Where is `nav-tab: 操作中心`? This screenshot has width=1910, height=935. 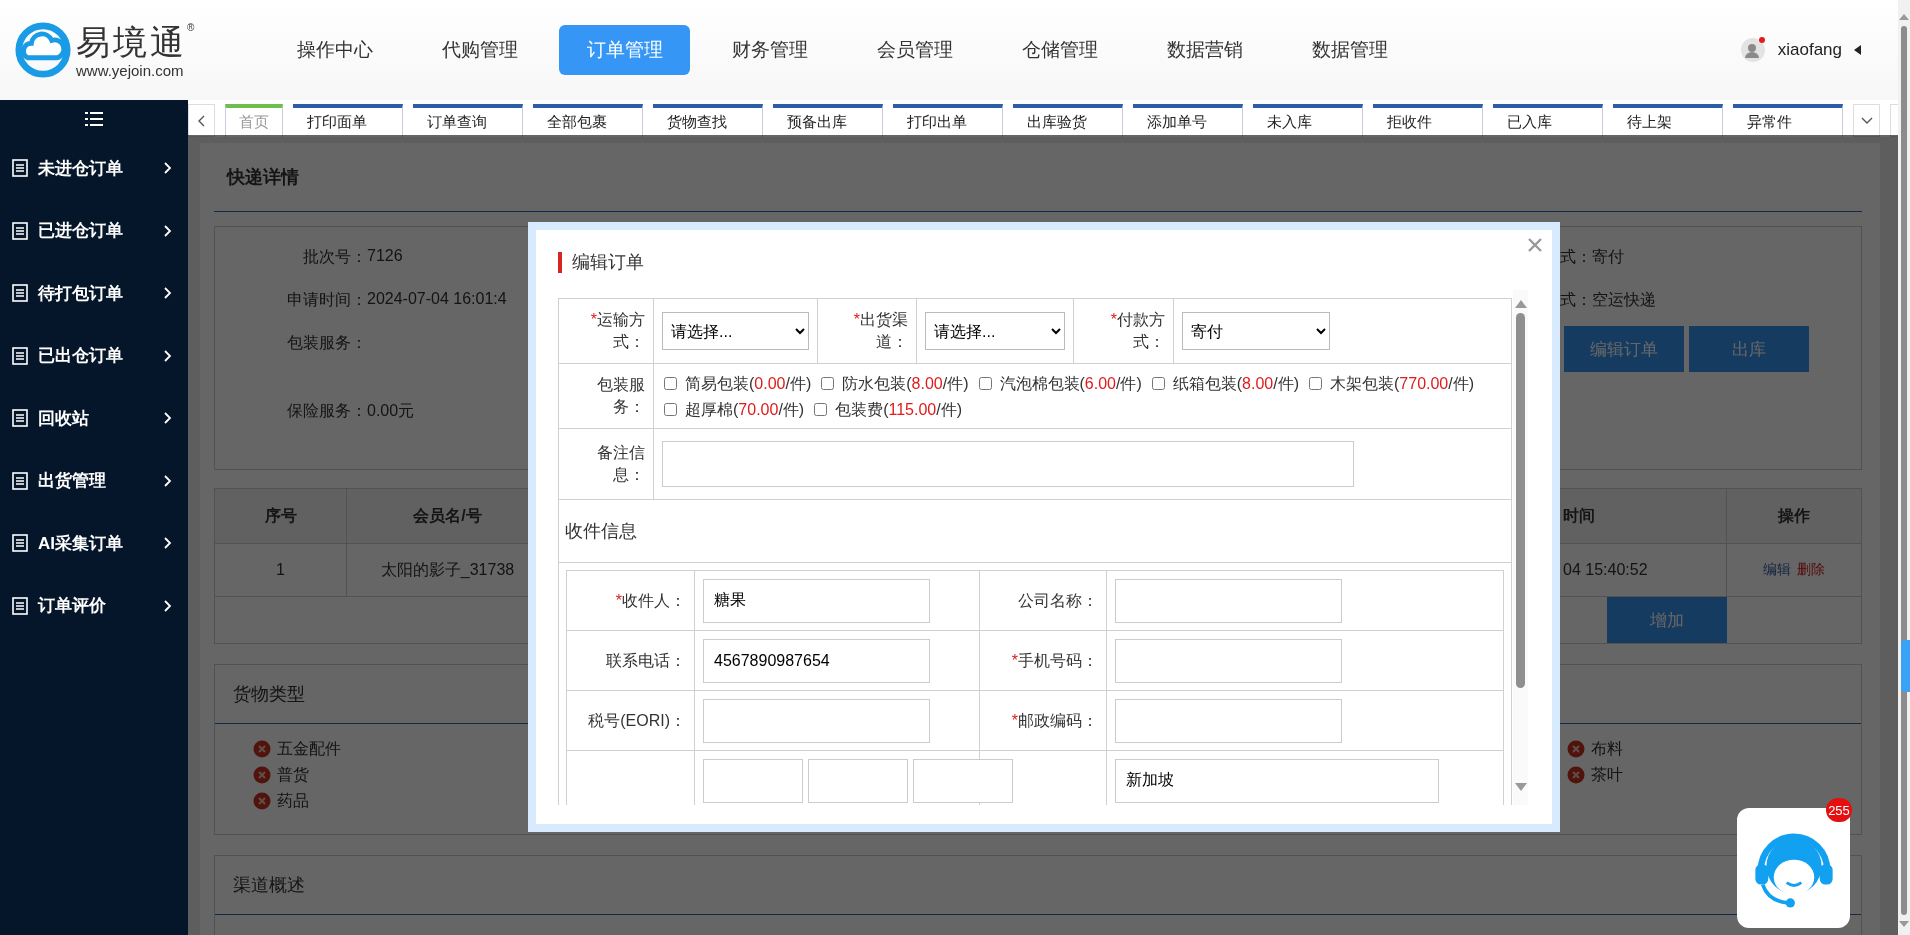
nav-tab: 操作中心 is located at coordinates (334, 50).